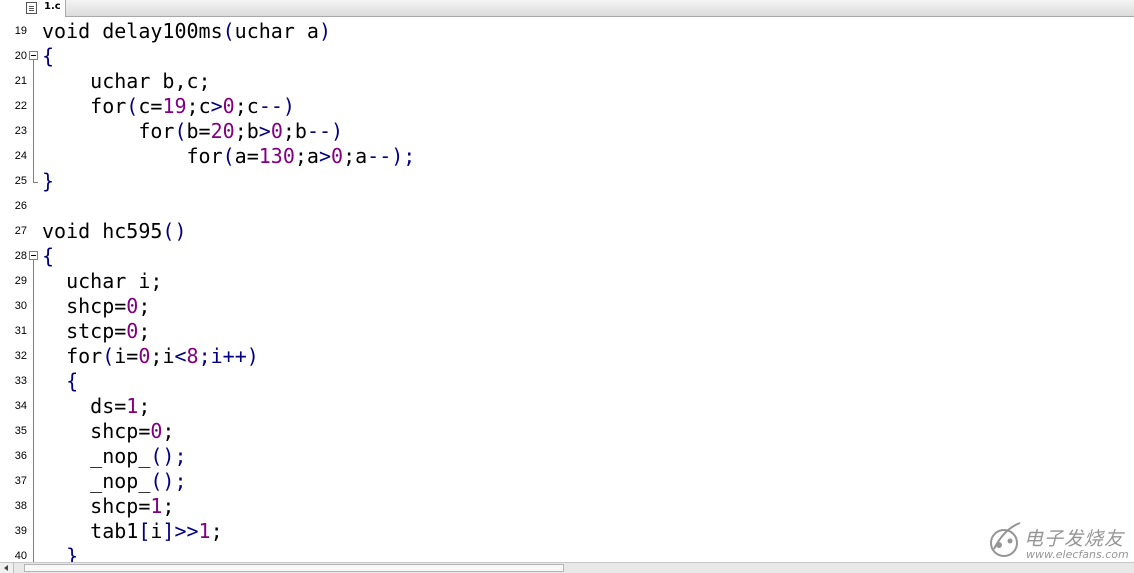 The height and width of the screenshot is (573, 1134). What do you see at coordinates (276, 156) in the screenshot?
I see `code-token: 130` at bounding box center [276, 156].